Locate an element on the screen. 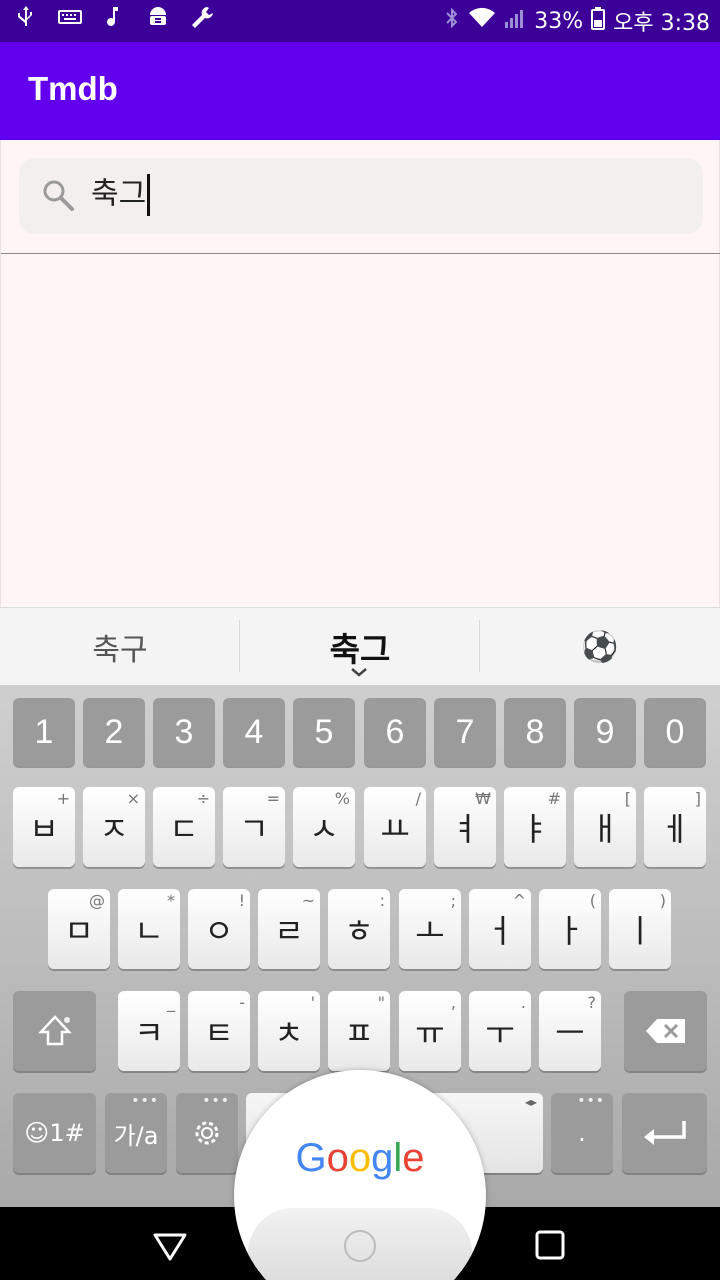  symbols-key: ☺1# is located at coordinates (54, 1133).